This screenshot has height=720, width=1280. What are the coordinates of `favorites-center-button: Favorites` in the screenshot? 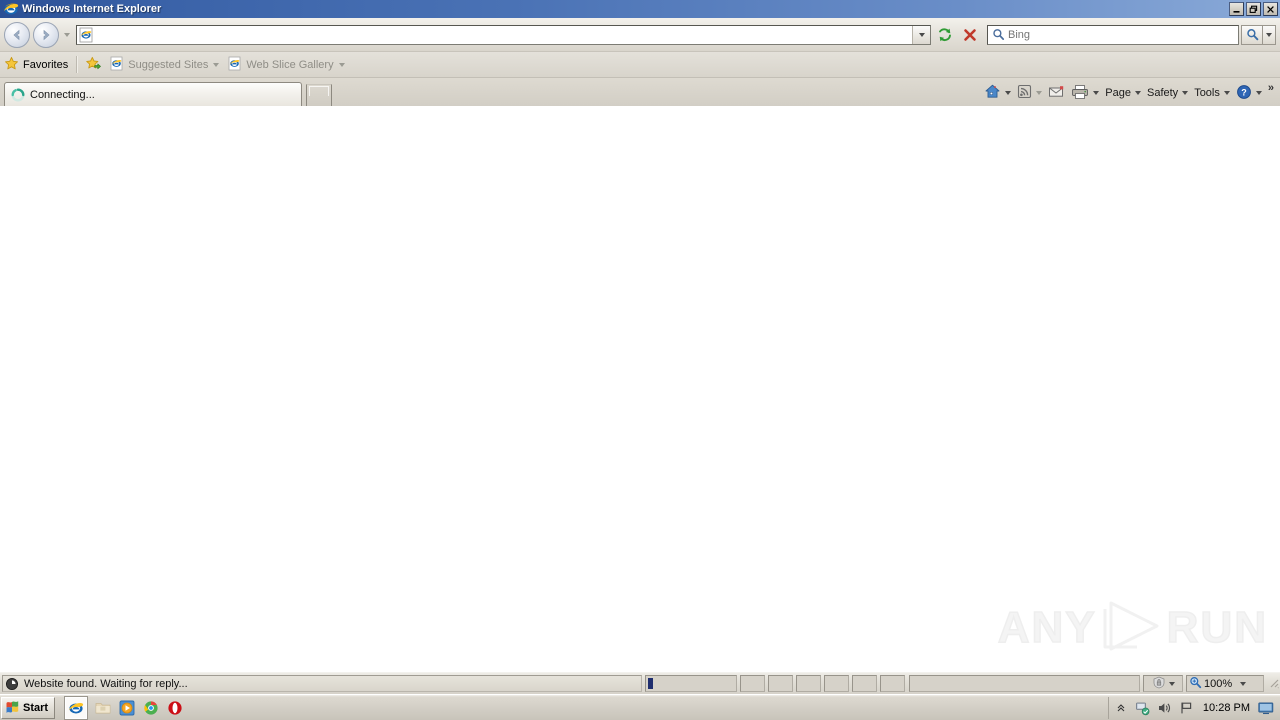 It's located at (36, 65).